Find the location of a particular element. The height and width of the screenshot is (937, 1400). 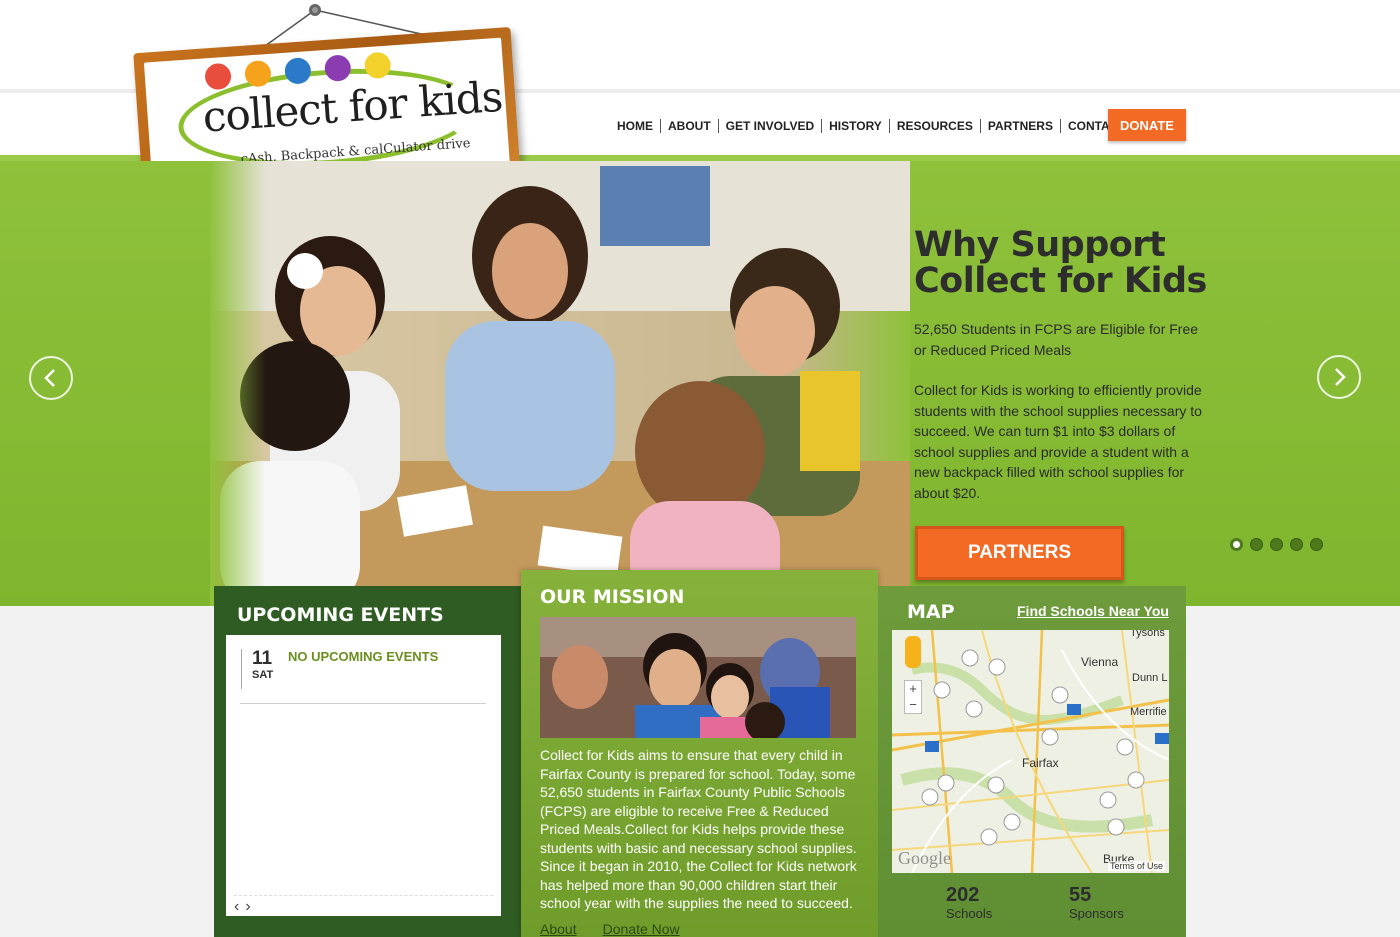

map-label-fairfax: Fairfax is located at coordinates (1040, 763).